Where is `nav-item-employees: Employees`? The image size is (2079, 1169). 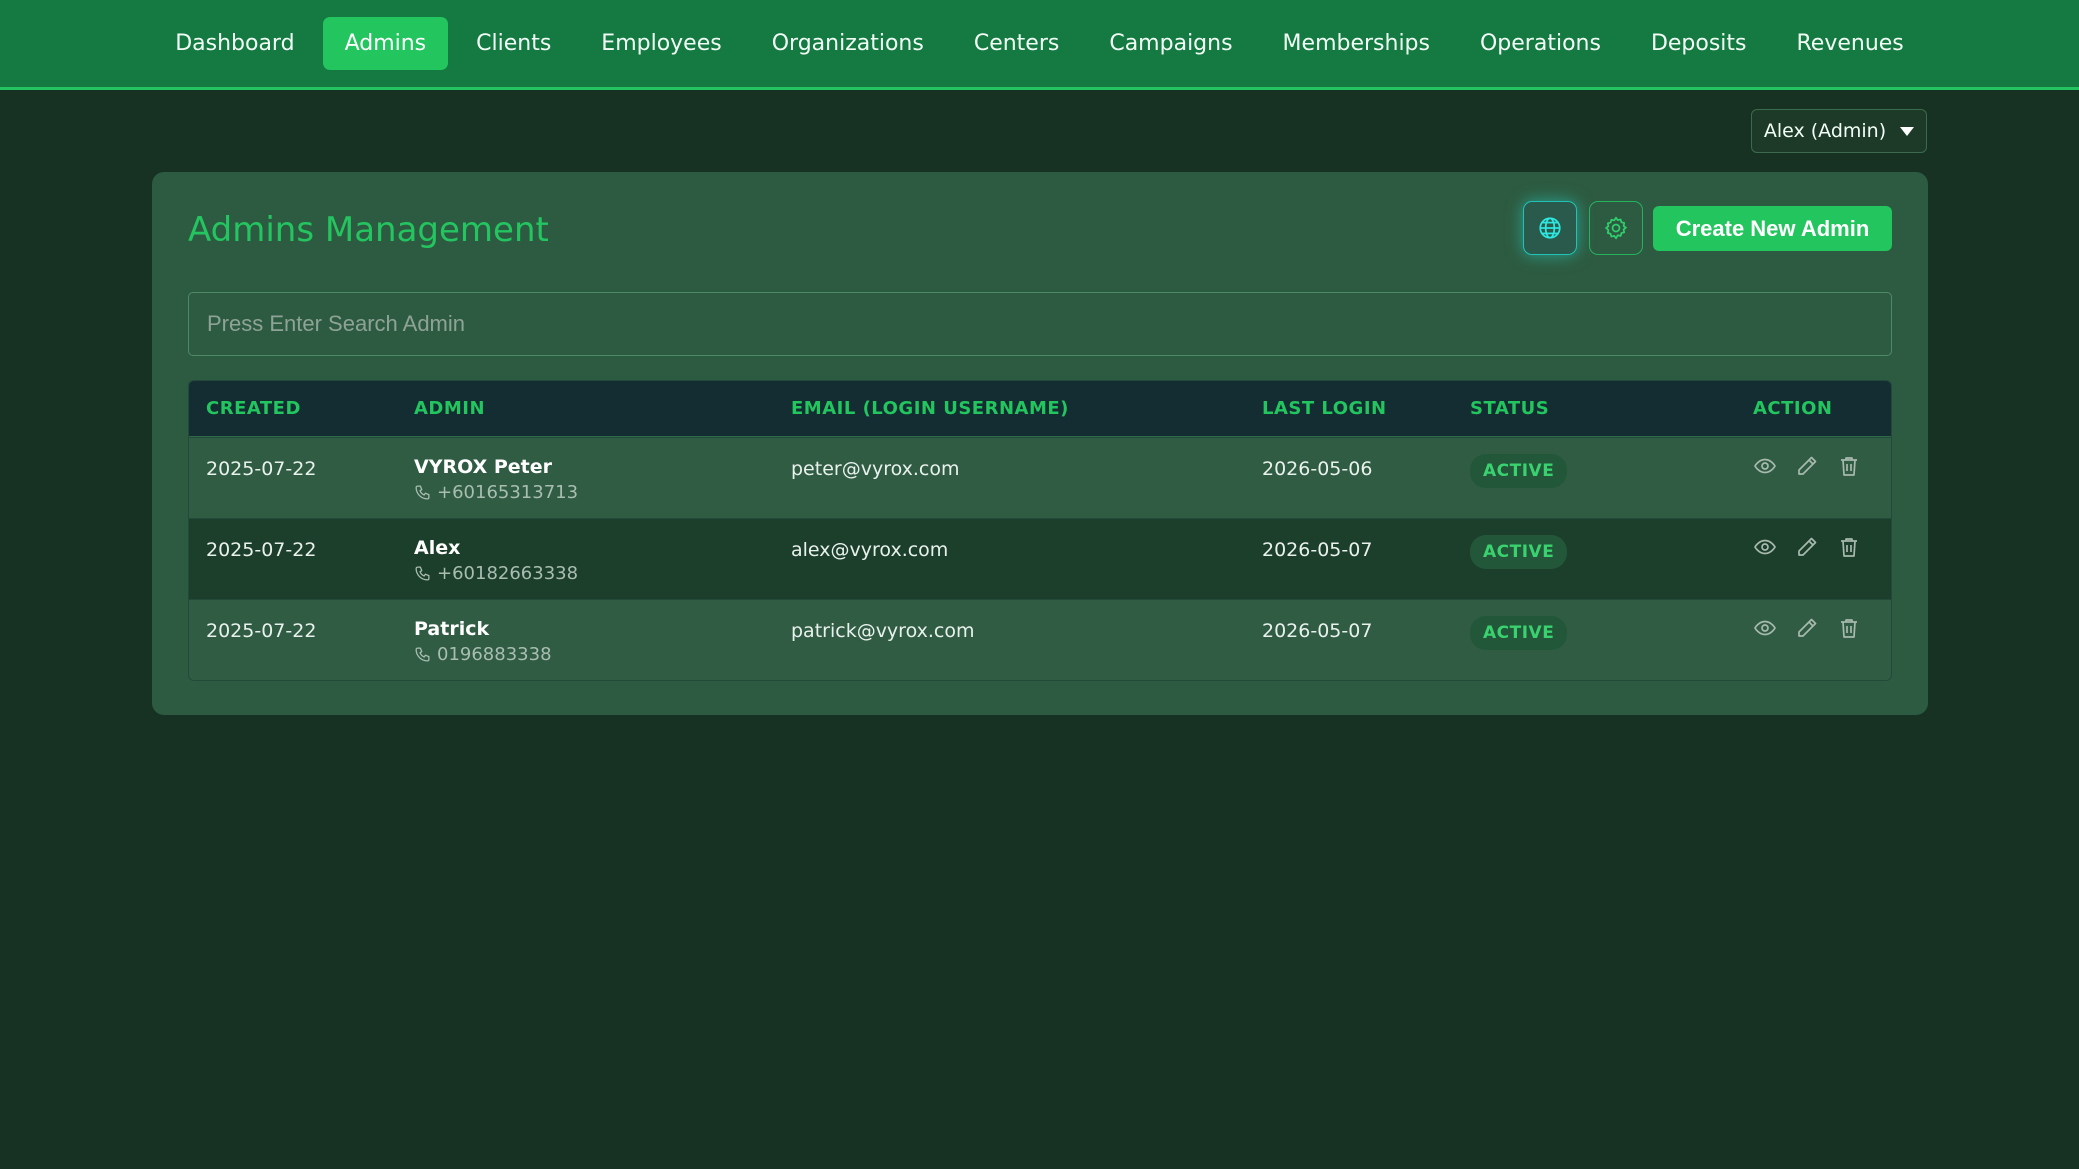
nav-item-employees: Employees is located at coordinates (661, 43).